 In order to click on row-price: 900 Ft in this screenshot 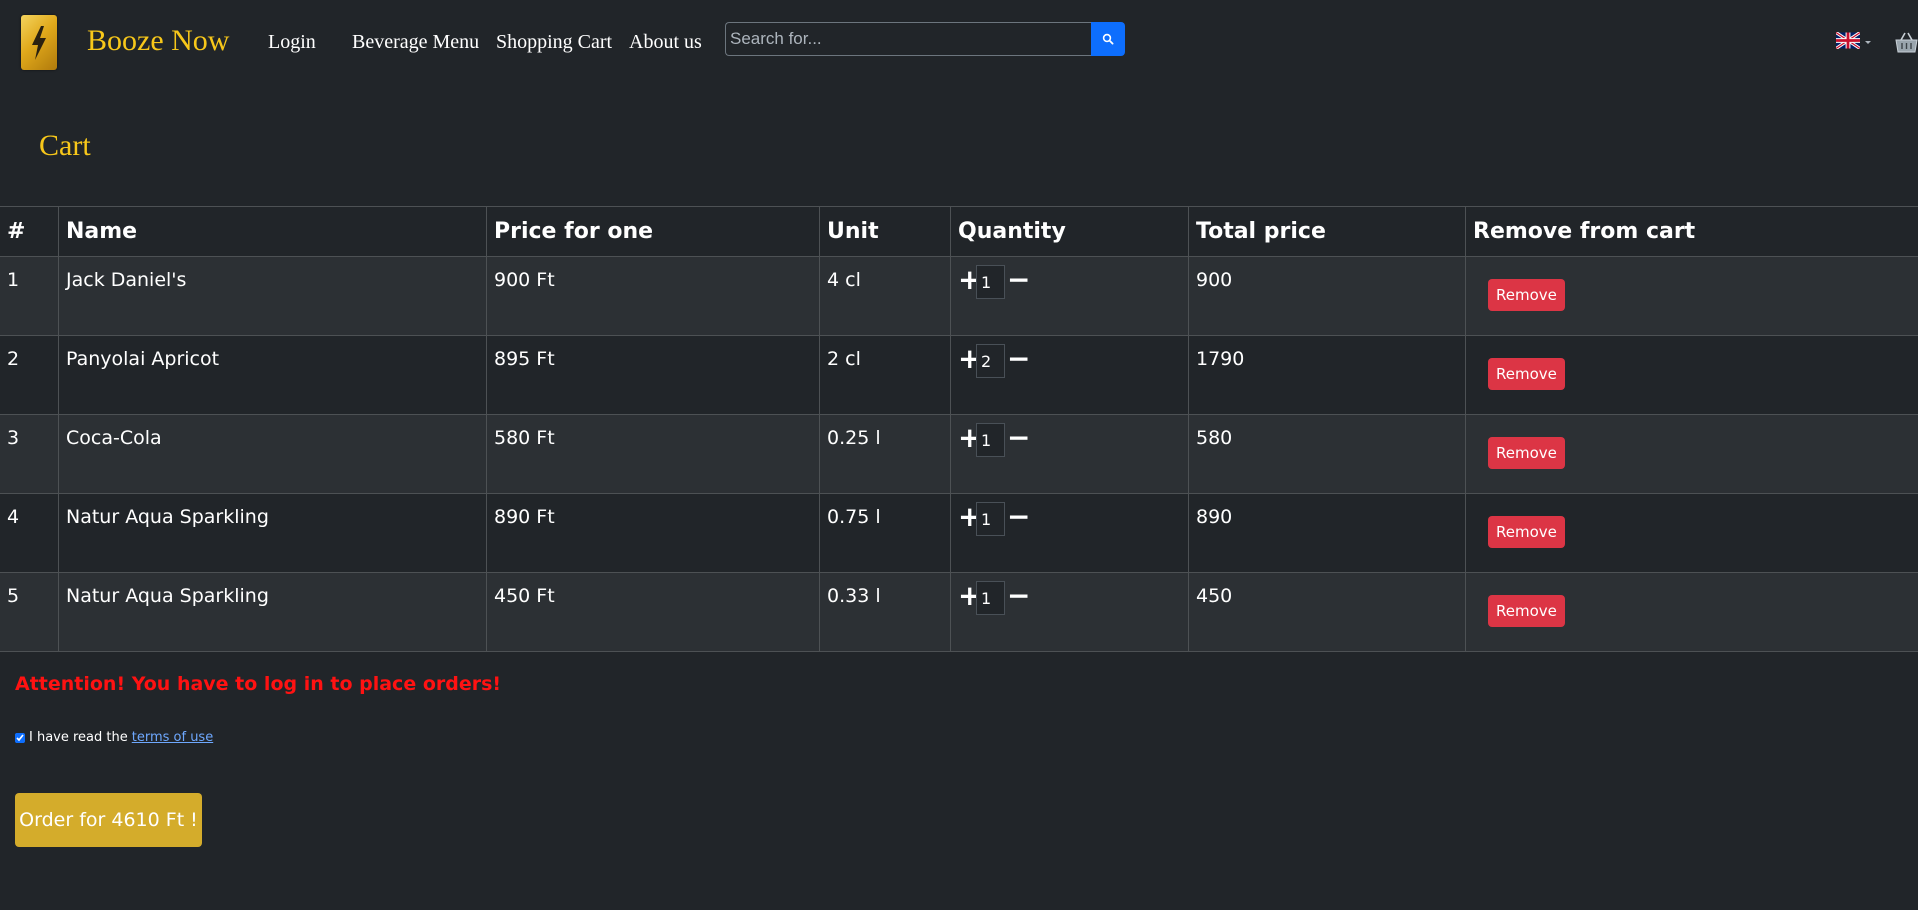, I will do `click(653, 296)`.